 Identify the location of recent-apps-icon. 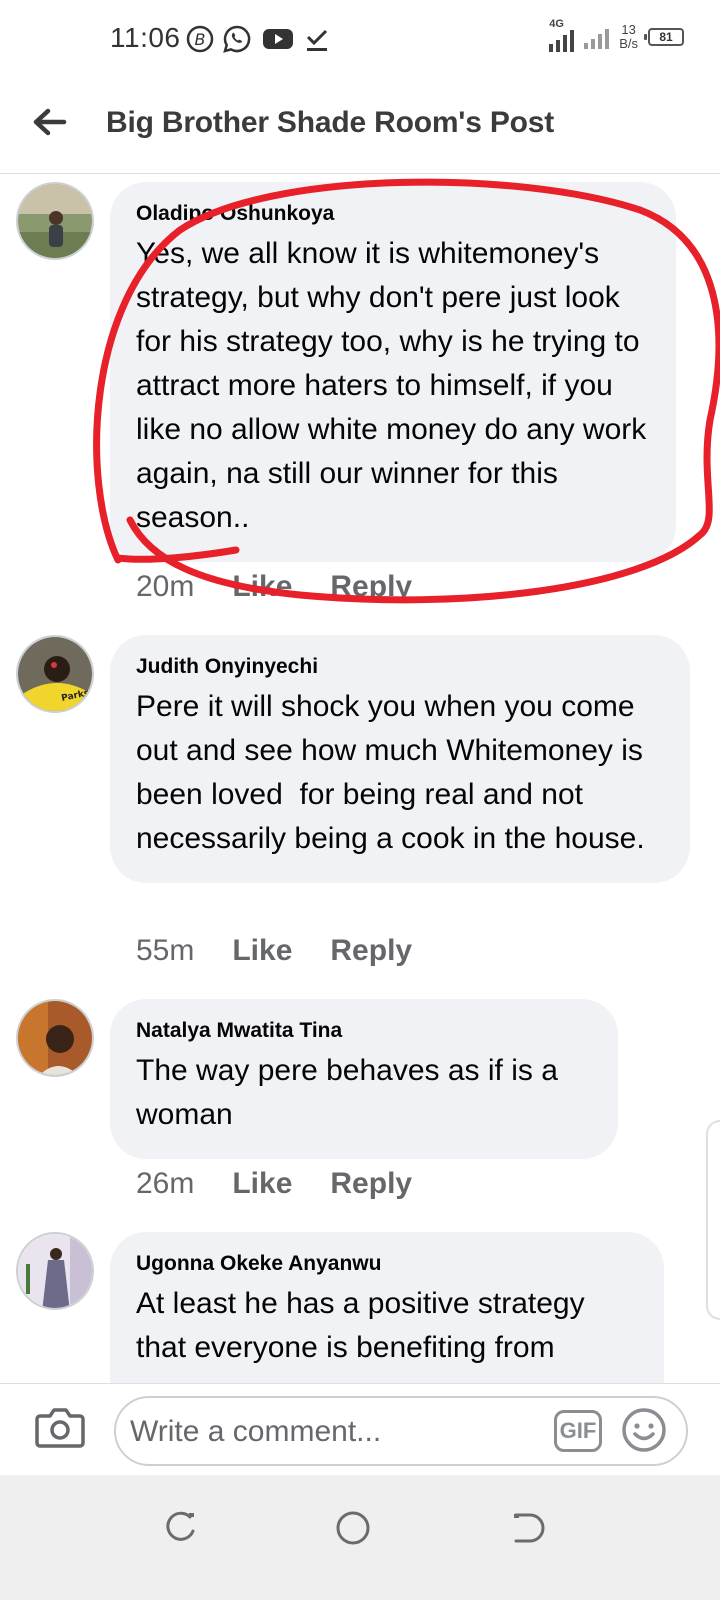
(181, 1528).